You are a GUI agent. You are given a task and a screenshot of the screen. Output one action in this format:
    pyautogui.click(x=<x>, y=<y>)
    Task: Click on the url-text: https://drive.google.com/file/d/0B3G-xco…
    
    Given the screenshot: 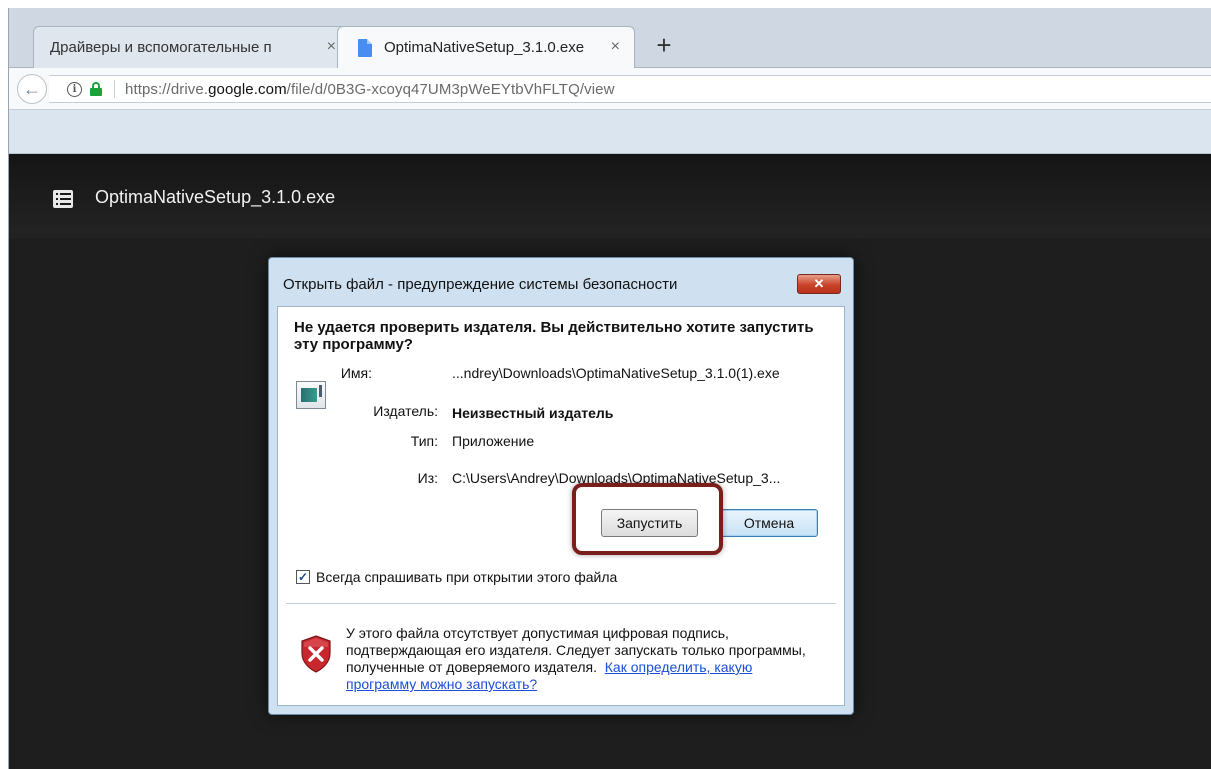 What is the action you would take?
    pyautogui.click(x=370, y=89)
    